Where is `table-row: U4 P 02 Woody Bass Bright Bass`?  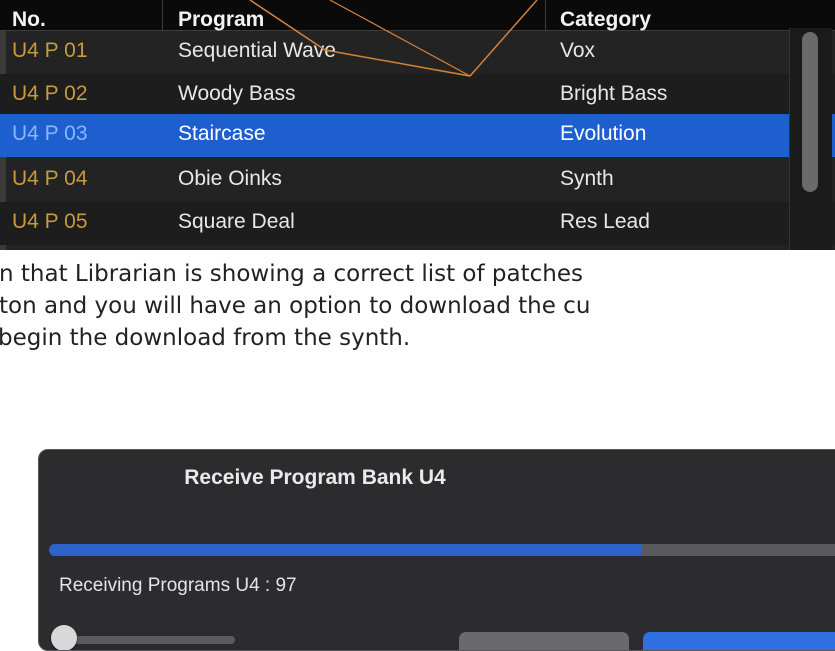
table-row: U4 P 02 Woody Bass Bright Bass is located at coordinates (417, 95).